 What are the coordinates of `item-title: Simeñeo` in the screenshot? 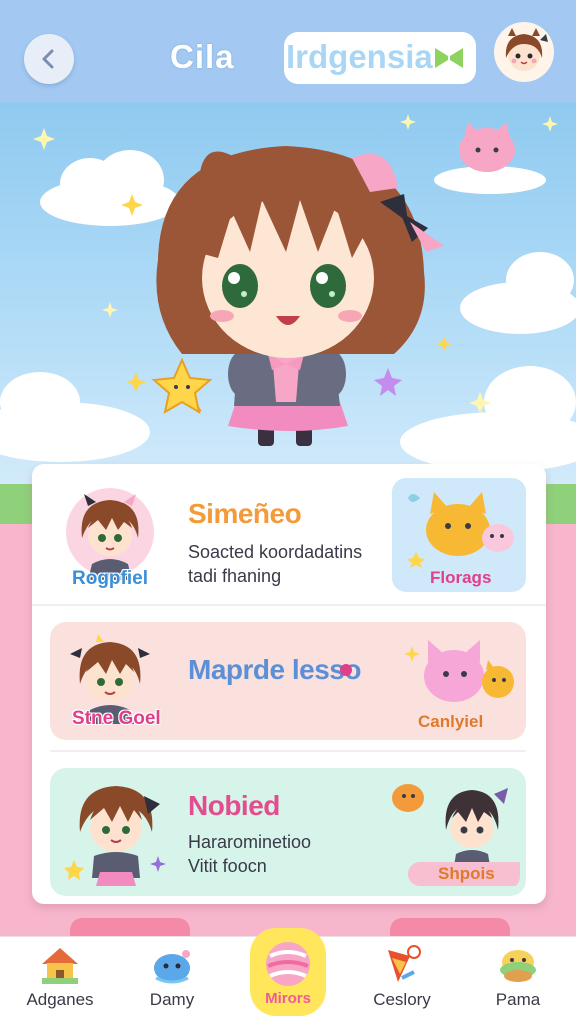 It's located at (245, 513).